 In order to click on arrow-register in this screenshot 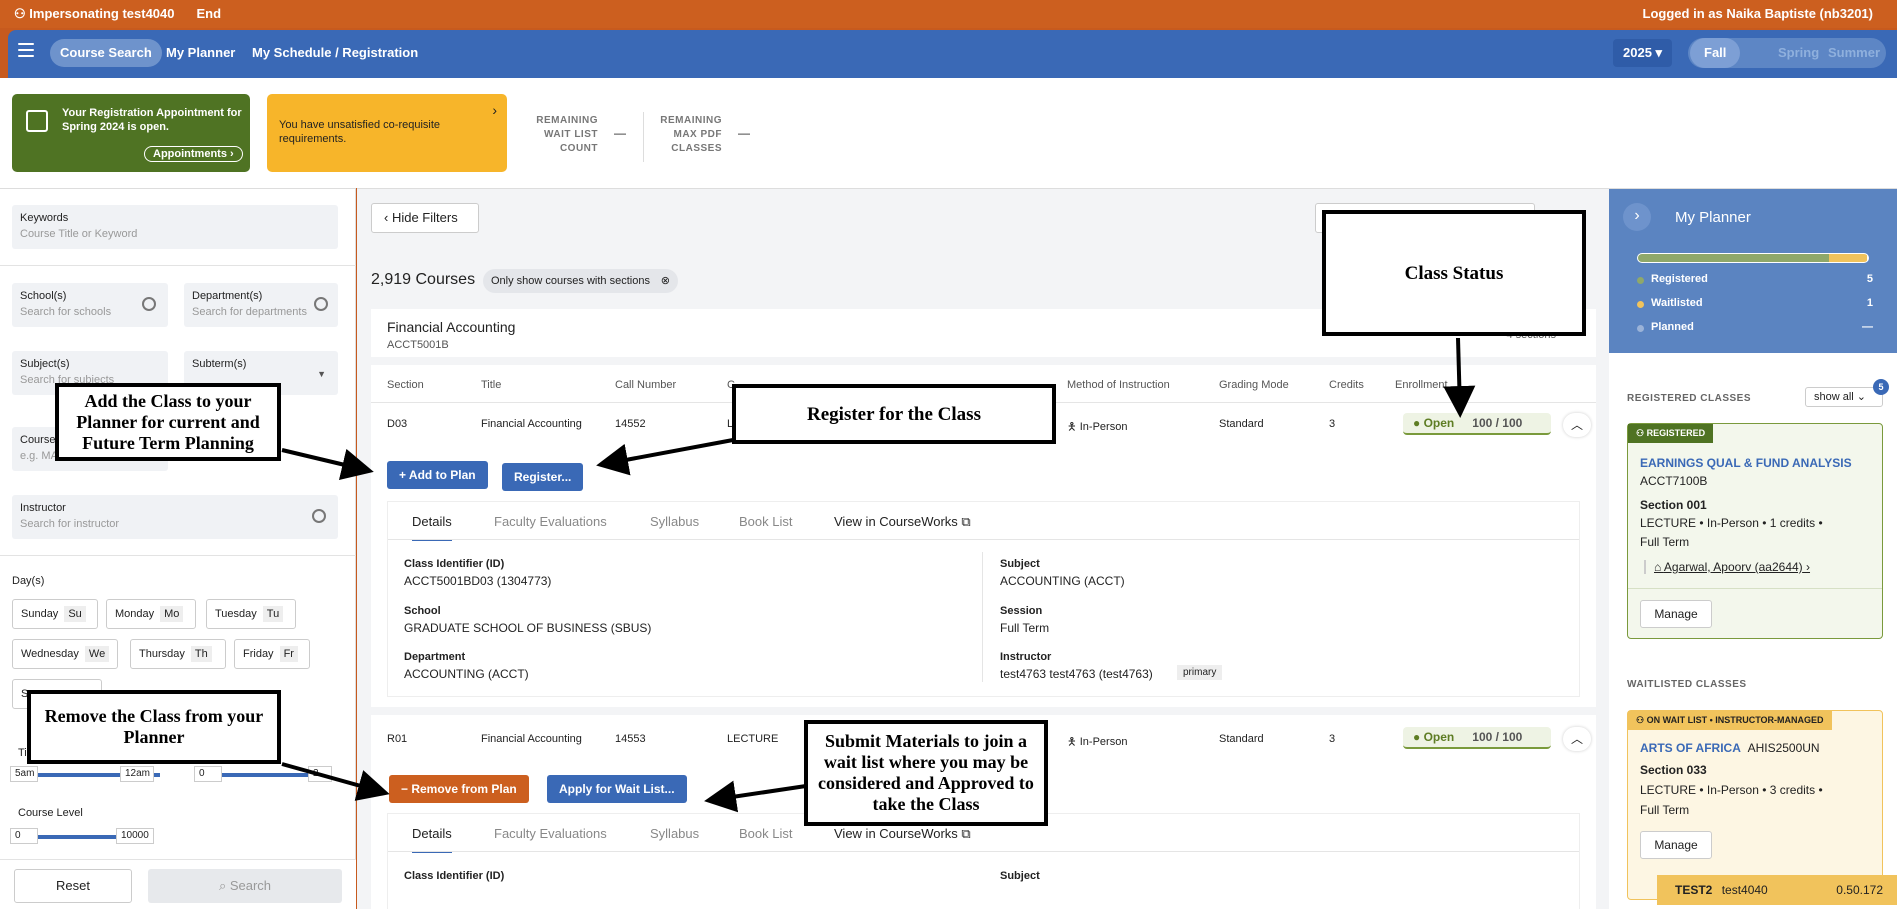, I will do `click(665, 457)`.